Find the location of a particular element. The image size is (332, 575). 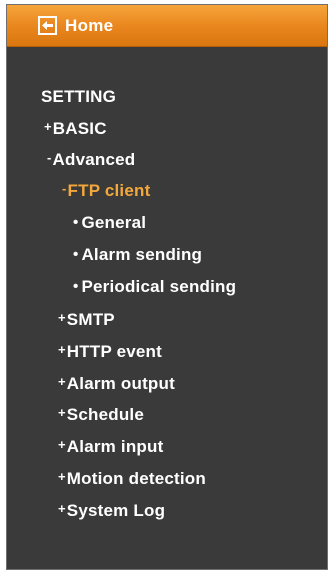

menu-item-smtp: +SMTP is located at coordinates (86, 320).